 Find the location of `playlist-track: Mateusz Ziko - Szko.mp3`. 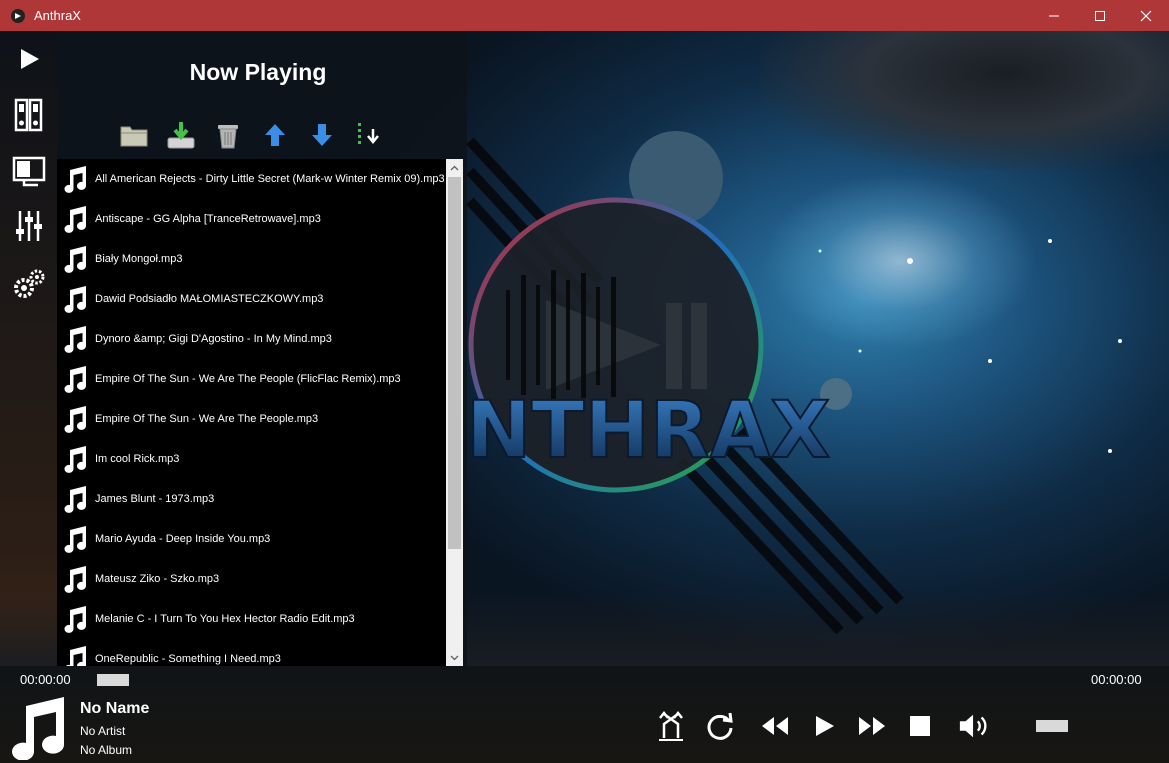

playlist-track: Mateusz Ziko - Szko.mp3 is located at coordinates (251, 579).